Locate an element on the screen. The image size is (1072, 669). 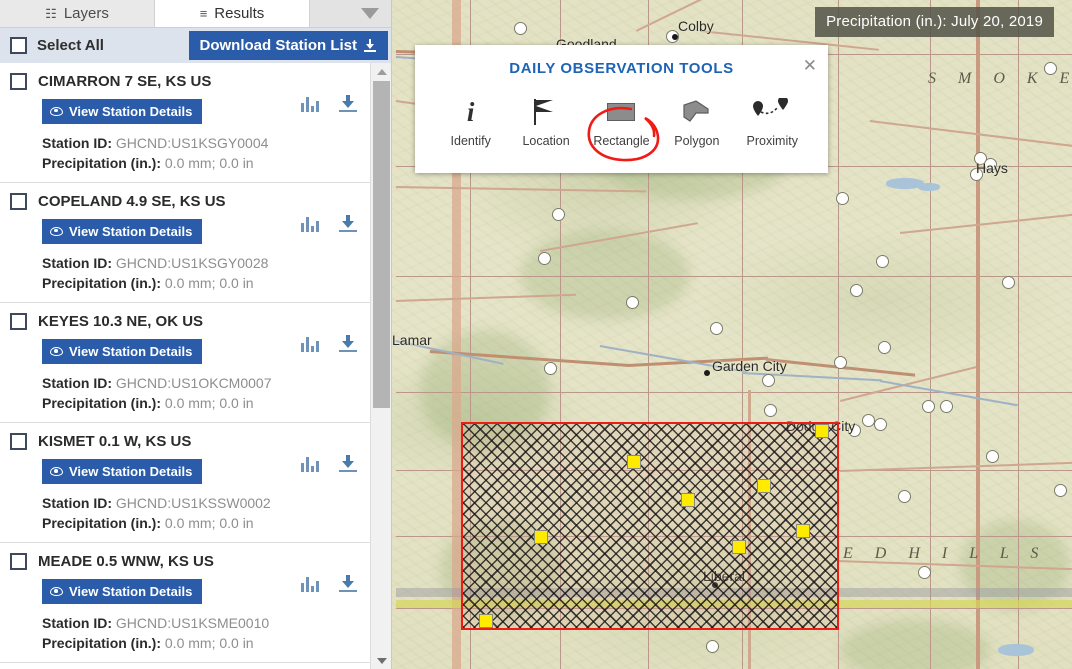
panel-tabbar: ☷ Layers ≡ Results is located at coordinates (195, 14).